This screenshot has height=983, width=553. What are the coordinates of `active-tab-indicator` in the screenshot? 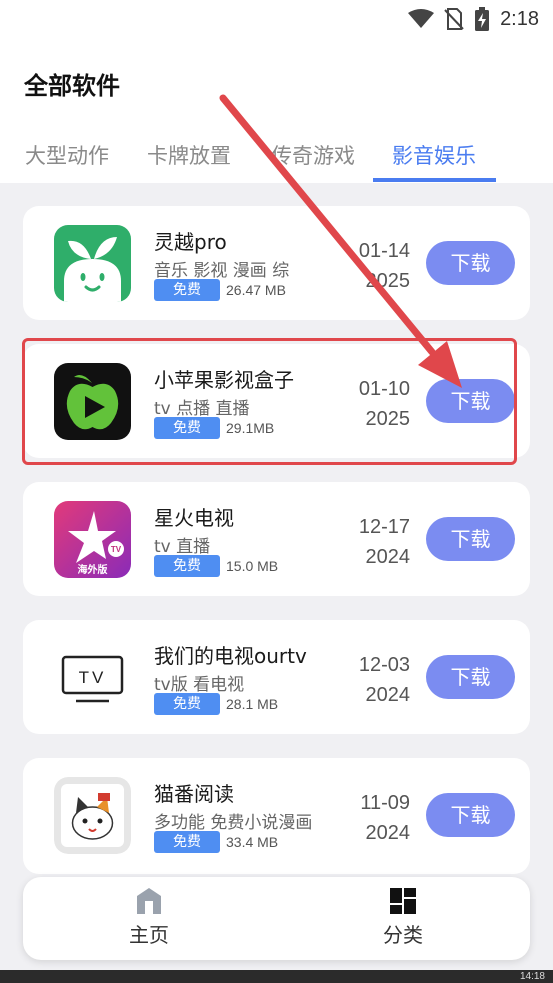 It's located at (434, 180).